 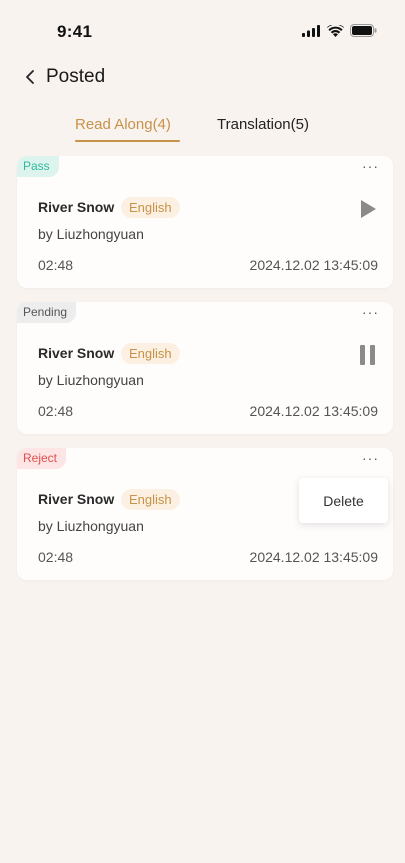 What do you see at coordinates (127, 141) in the screenshot?
I see `tab-active-indicator` at bounding box center [127, 141].